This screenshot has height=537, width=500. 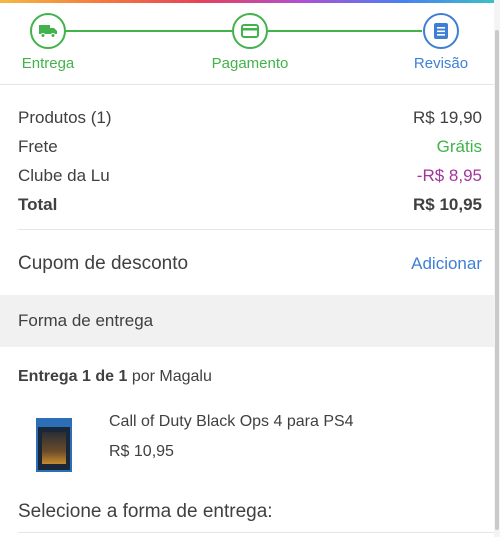 I want to click on step-label: Pagamento, so click(x=250, y=63).